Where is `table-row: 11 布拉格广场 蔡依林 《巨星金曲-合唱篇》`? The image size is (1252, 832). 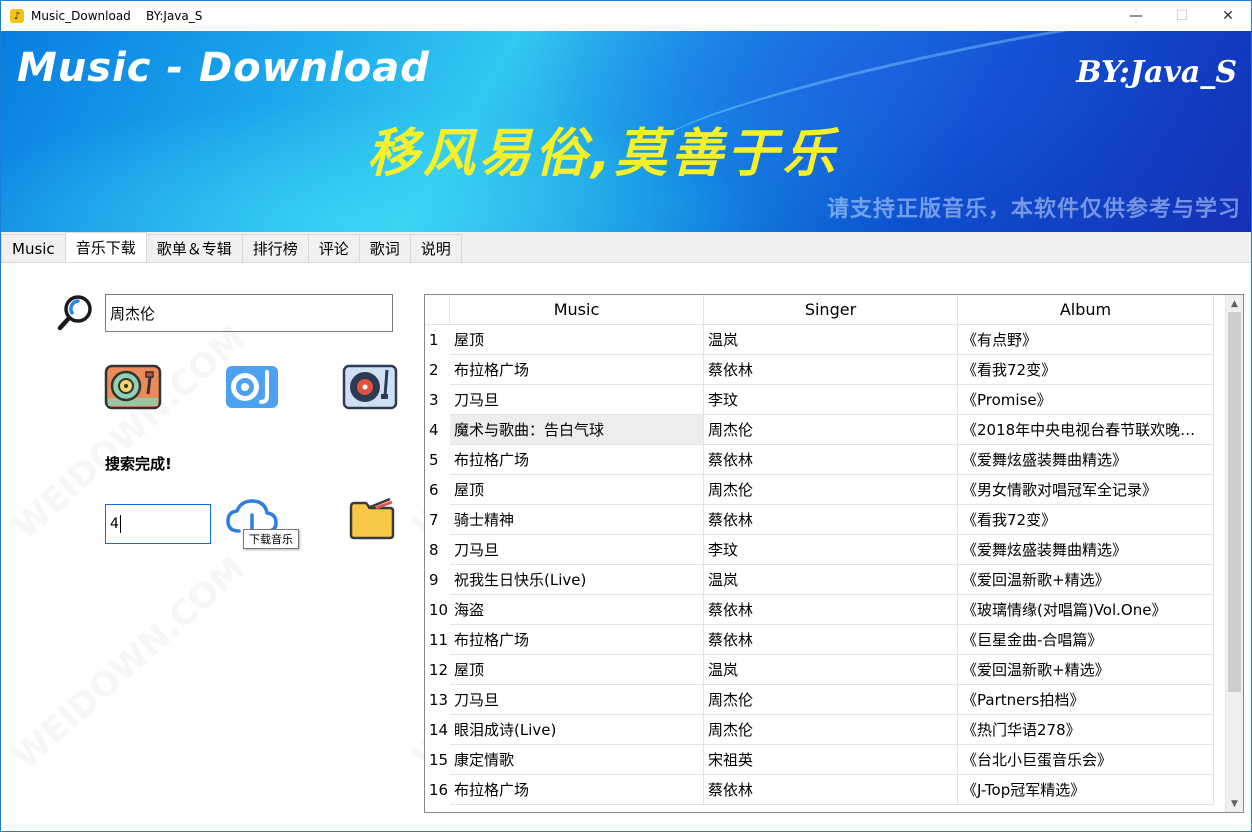 table-row: 11 布拉格广场 蔡依林 《巨星金曲-合唱篇》 is located at coordinates (819, 640).